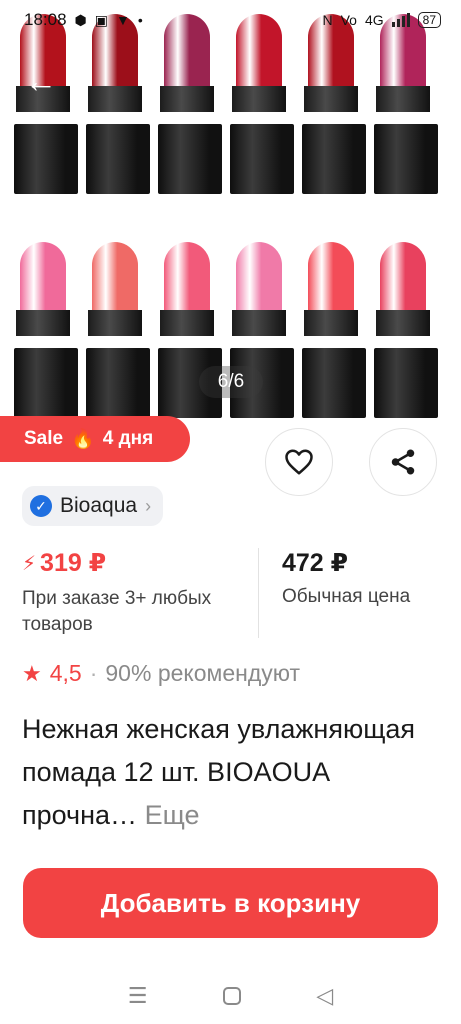 Image resolution: width=461 pixels, height=1024 pixels. What do you see at coordinates (324, 996) in the screenshot?
I see `back-triangle-icon: ◁` at bounding box center [324, 996].